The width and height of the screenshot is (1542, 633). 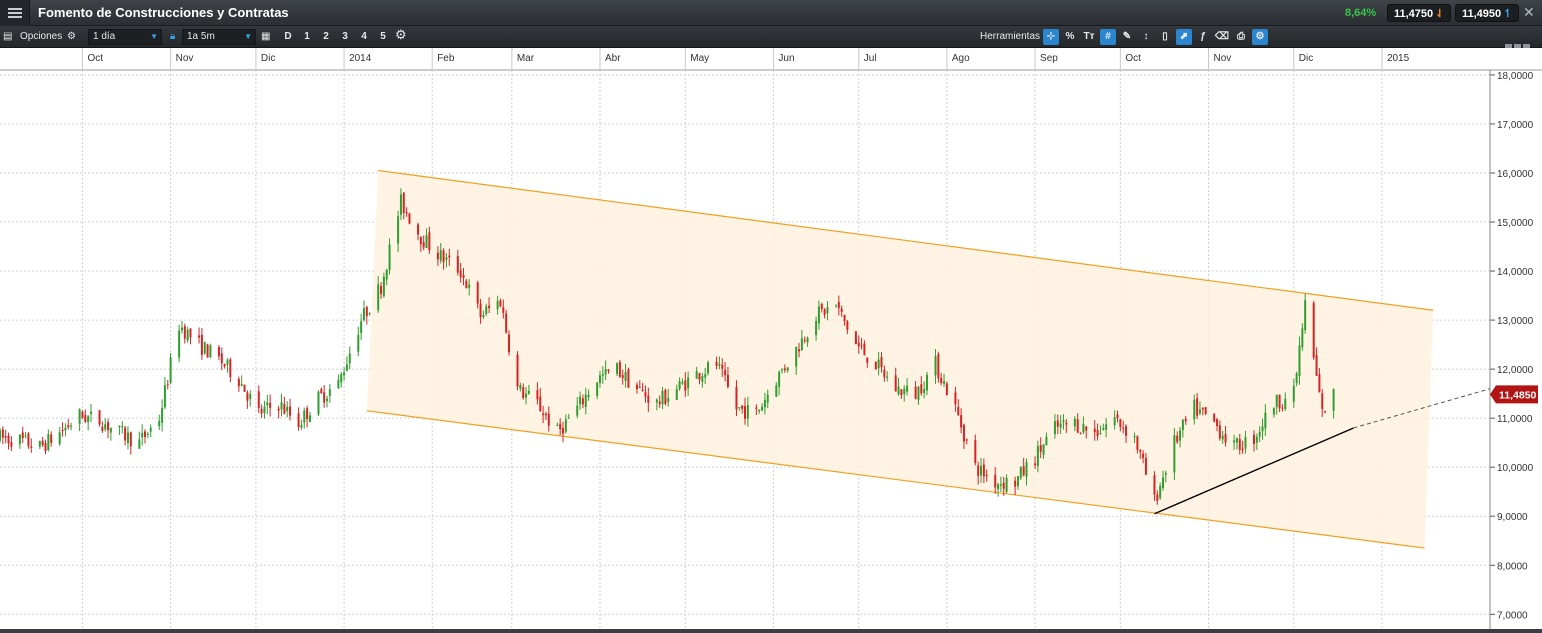 I want to click on menu-button, so click(x=15, y=13).